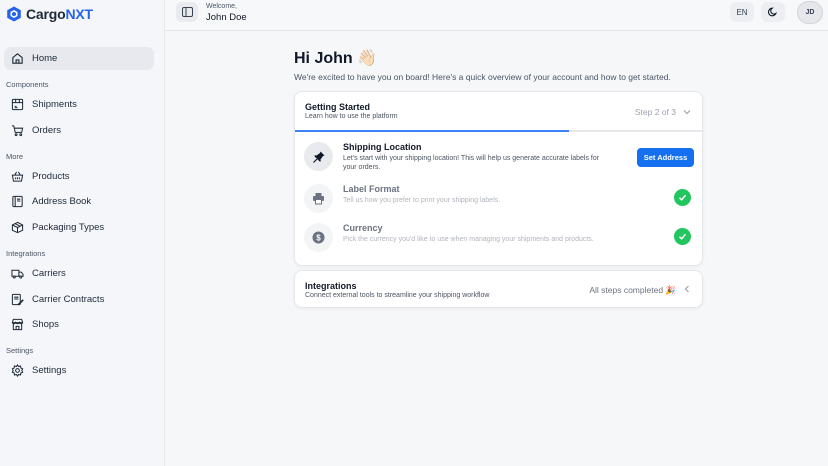  I want to click on sidebar-item-address-book: Address Book, so click(79, 201).